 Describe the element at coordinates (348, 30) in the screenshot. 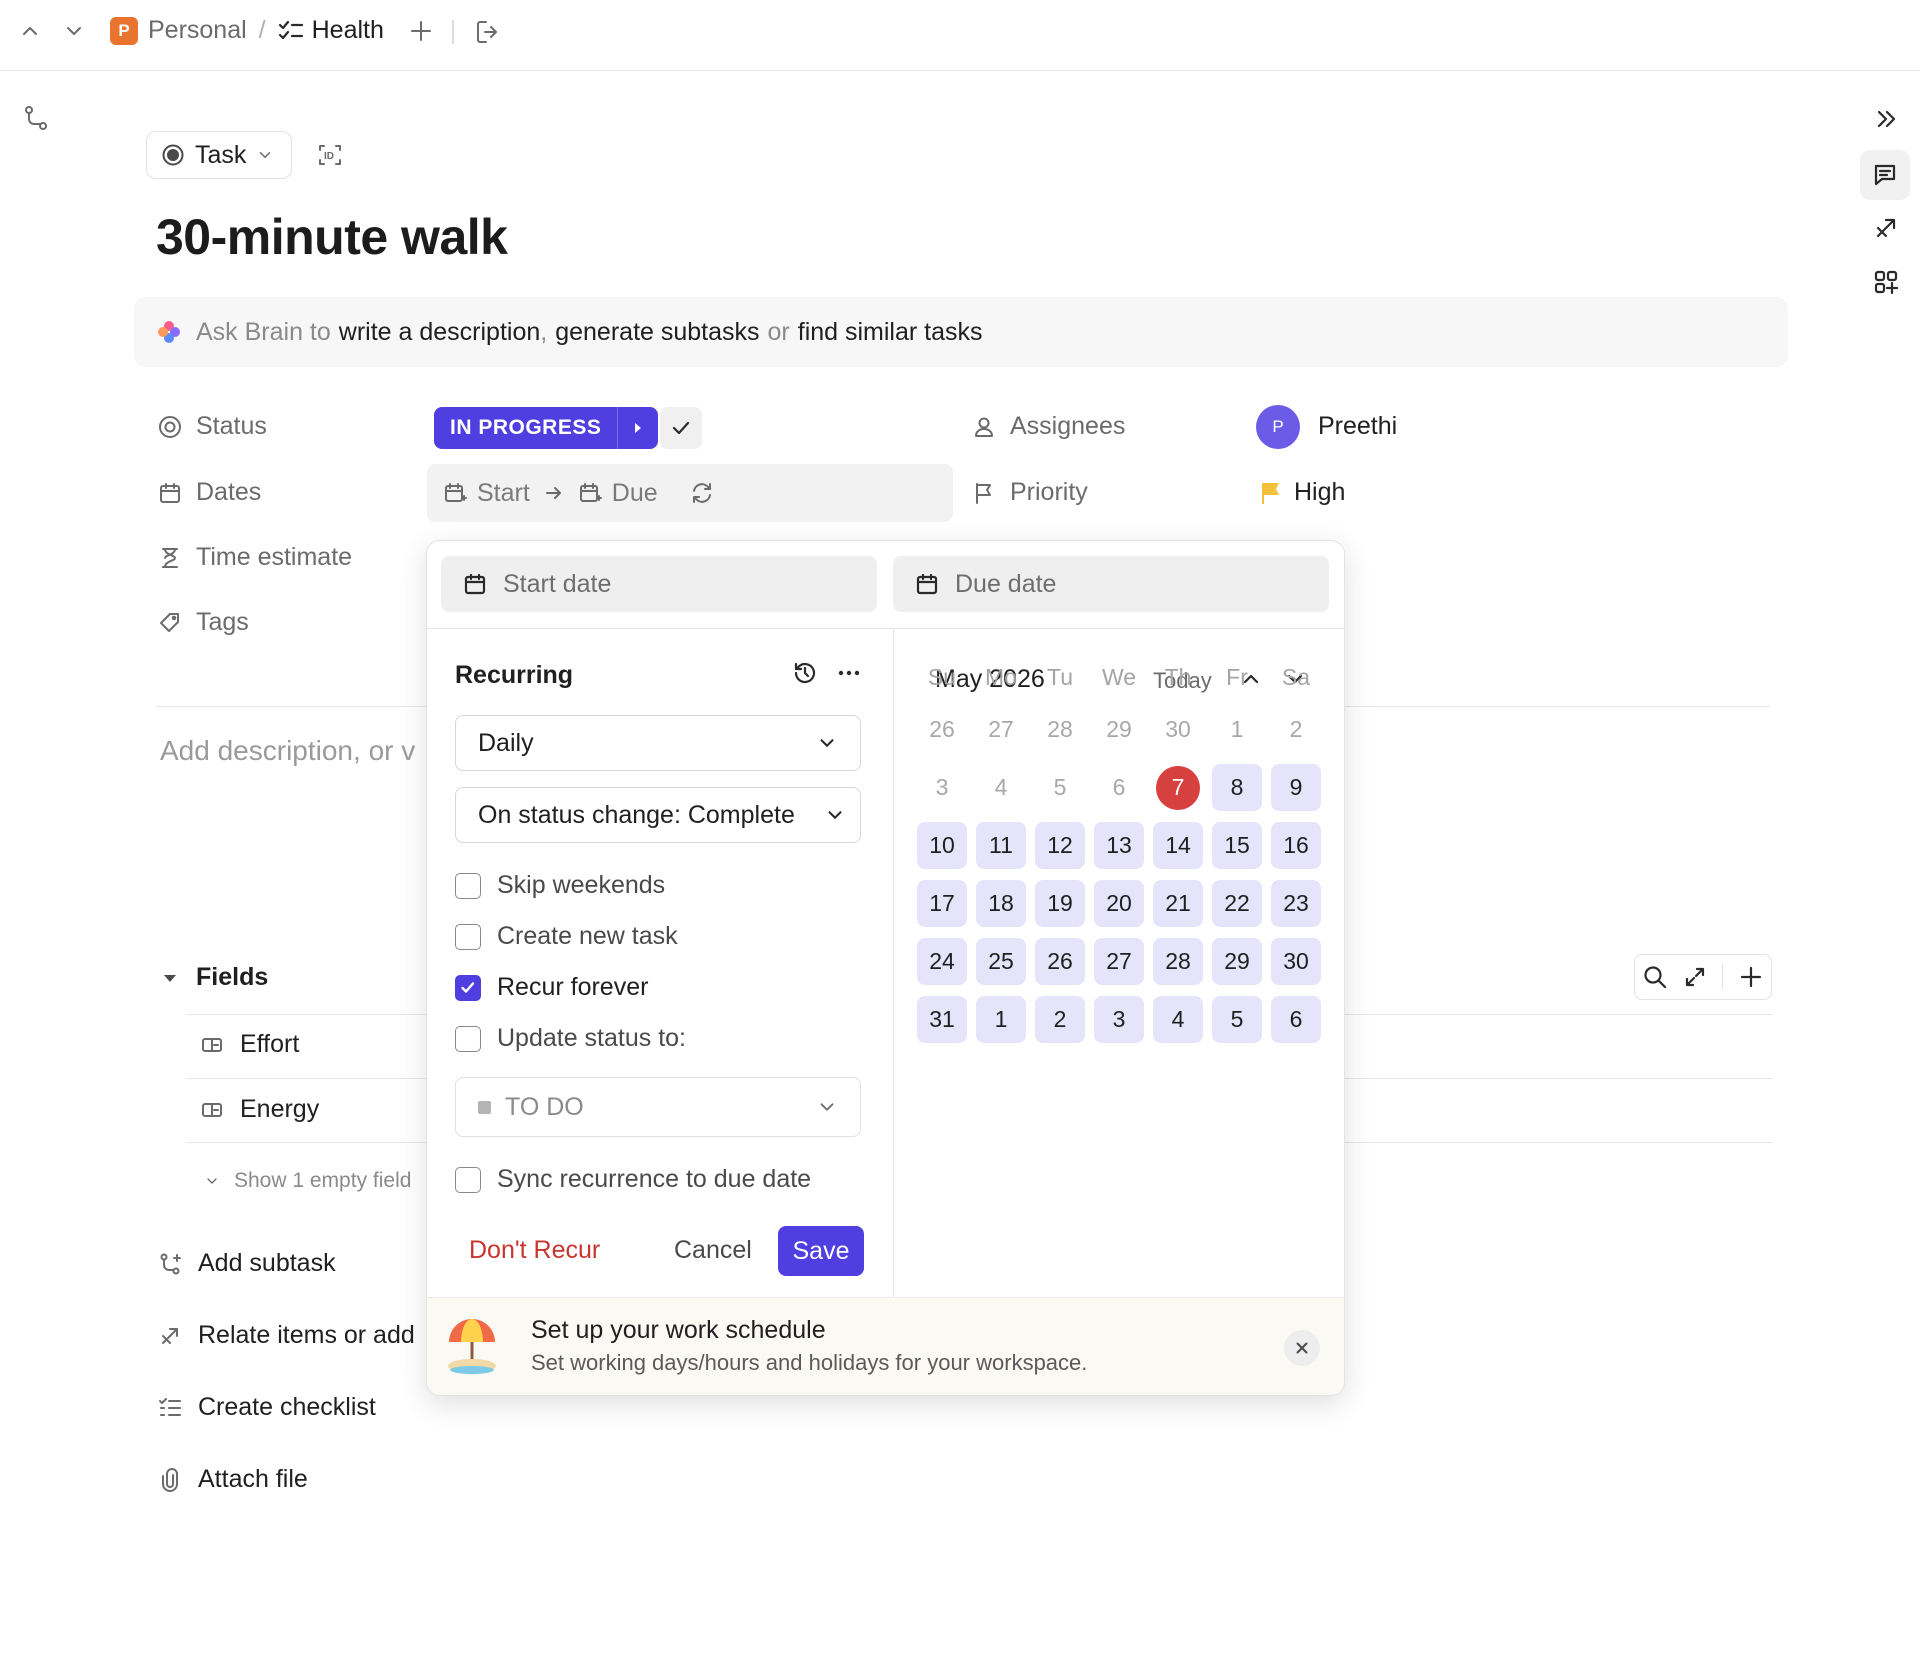

I see `breadcrumb-list: Health` at that location.